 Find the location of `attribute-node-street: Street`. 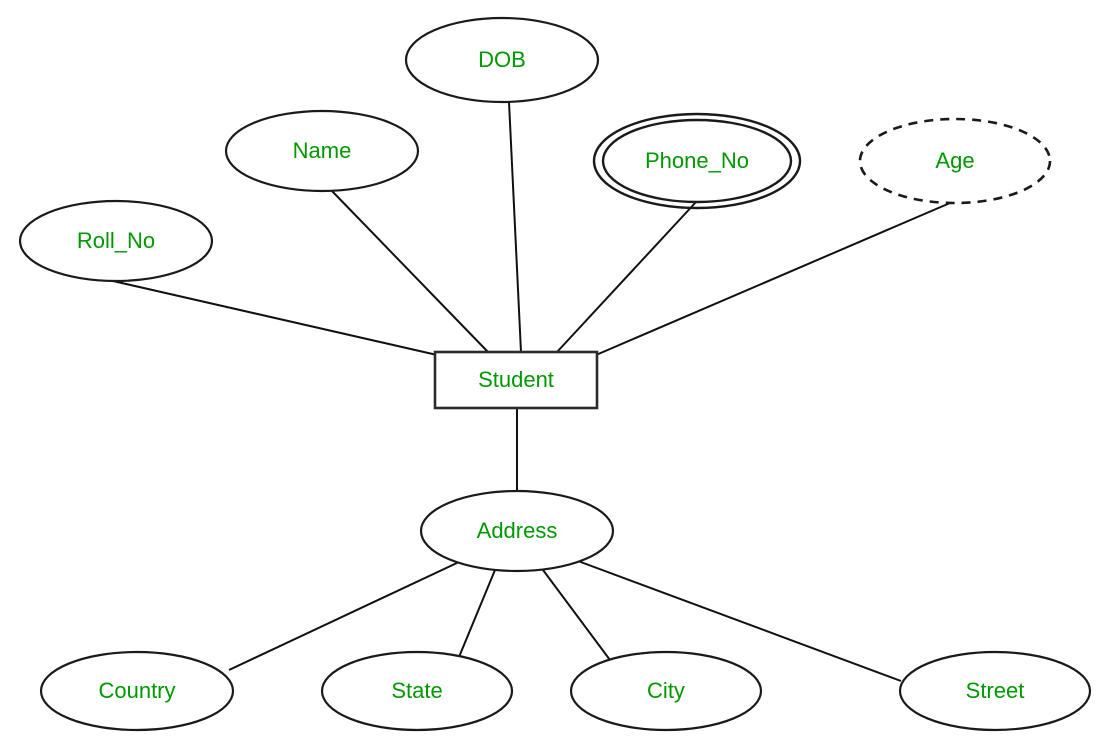

attribute-node-street: Street is located at coordinates (995, 691).